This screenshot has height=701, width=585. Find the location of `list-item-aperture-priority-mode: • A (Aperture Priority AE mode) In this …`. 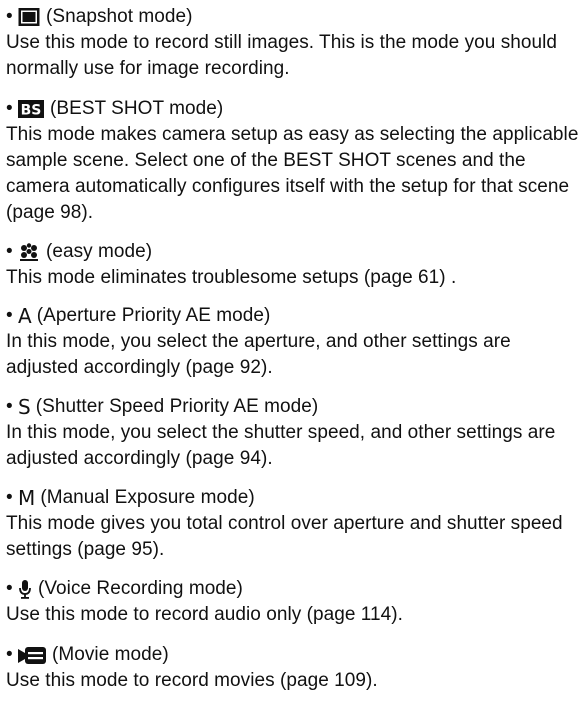

list-item-aperture-priority-mode: • A (Aperture Priority AE mode) In this … is located at coordinates (293, 342).